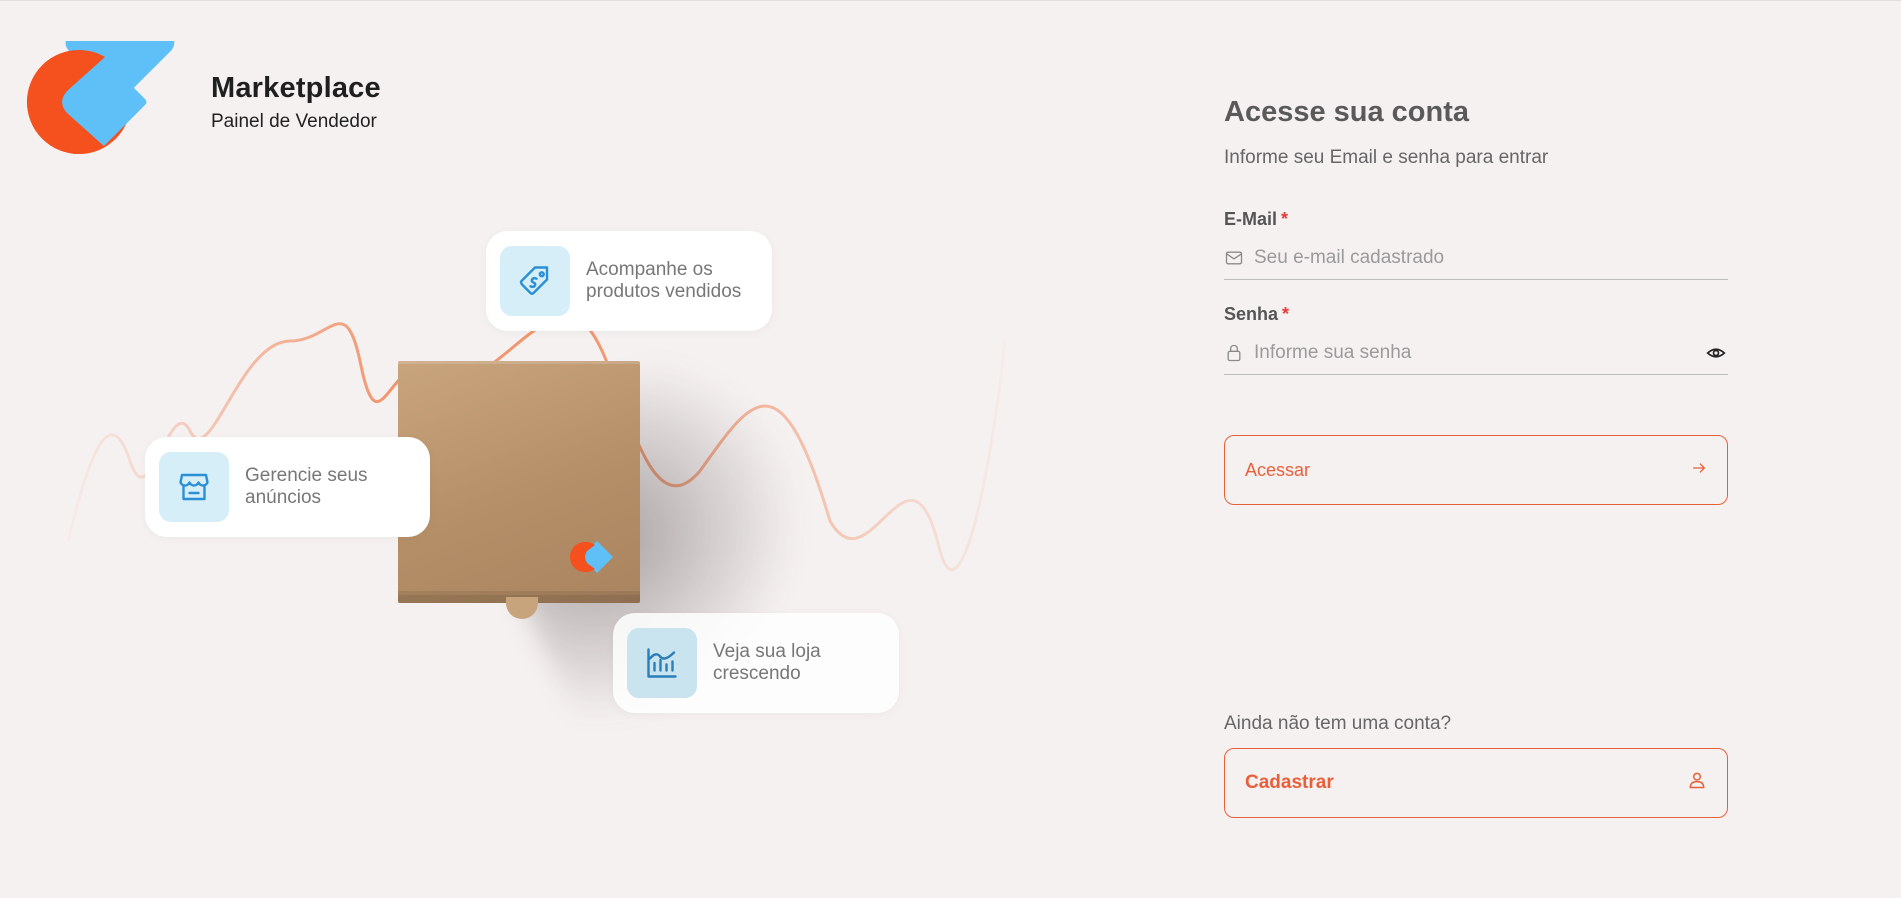  I want to click on login-button: Acessar, so click(1476, 470).